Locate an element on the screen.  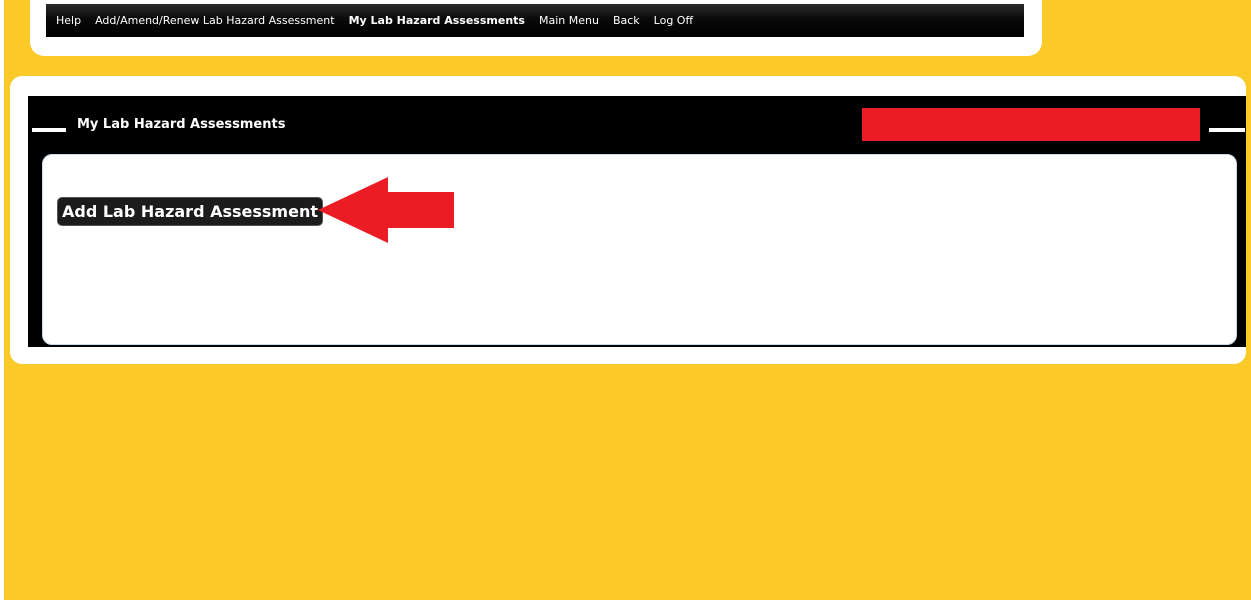
nav-item-add-amend-renew: Add/Amend/Renew Lab Hazard Assessment is located at coordinates (215, 20).